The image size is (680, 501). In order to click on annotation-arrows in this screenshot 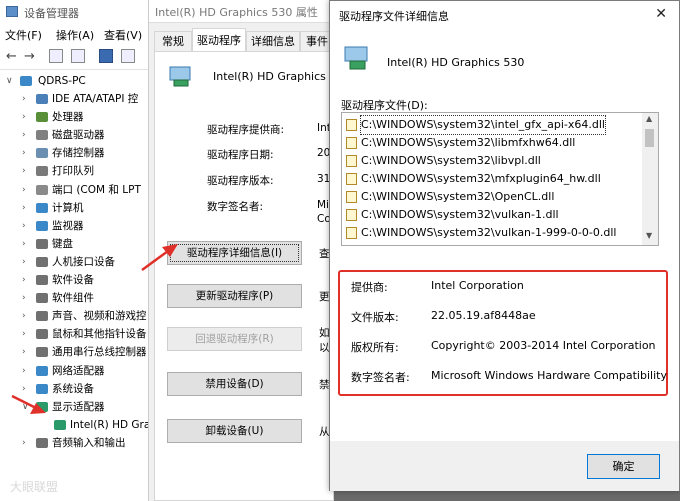, I will do `click(94, 329)`.